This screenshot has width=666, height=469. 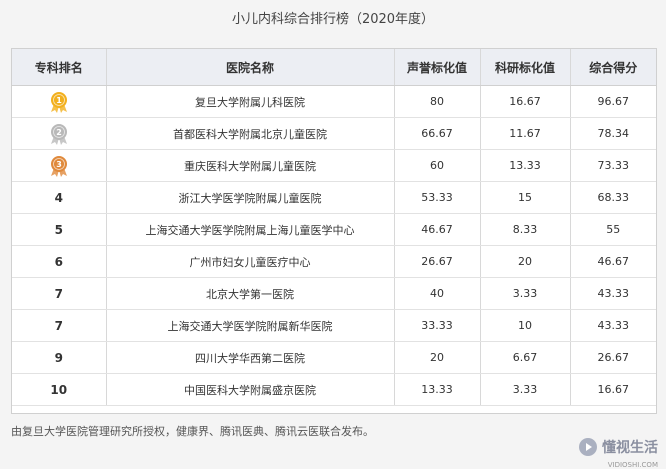 I want to click on medal-number: 2, so click(x=59, y=132).